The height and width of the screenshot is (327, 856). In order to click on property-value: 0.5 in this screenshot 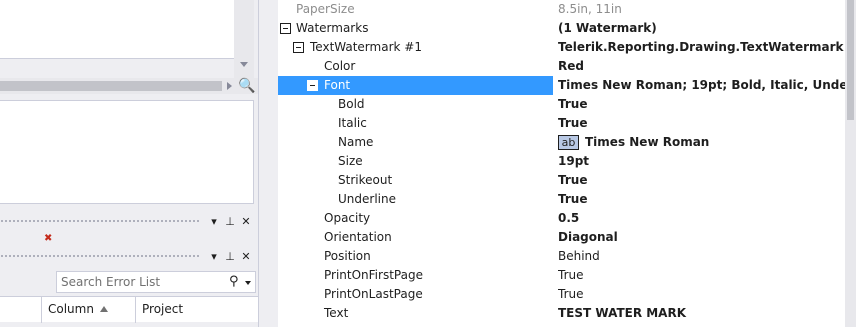, I will do `click(701, 218)`.